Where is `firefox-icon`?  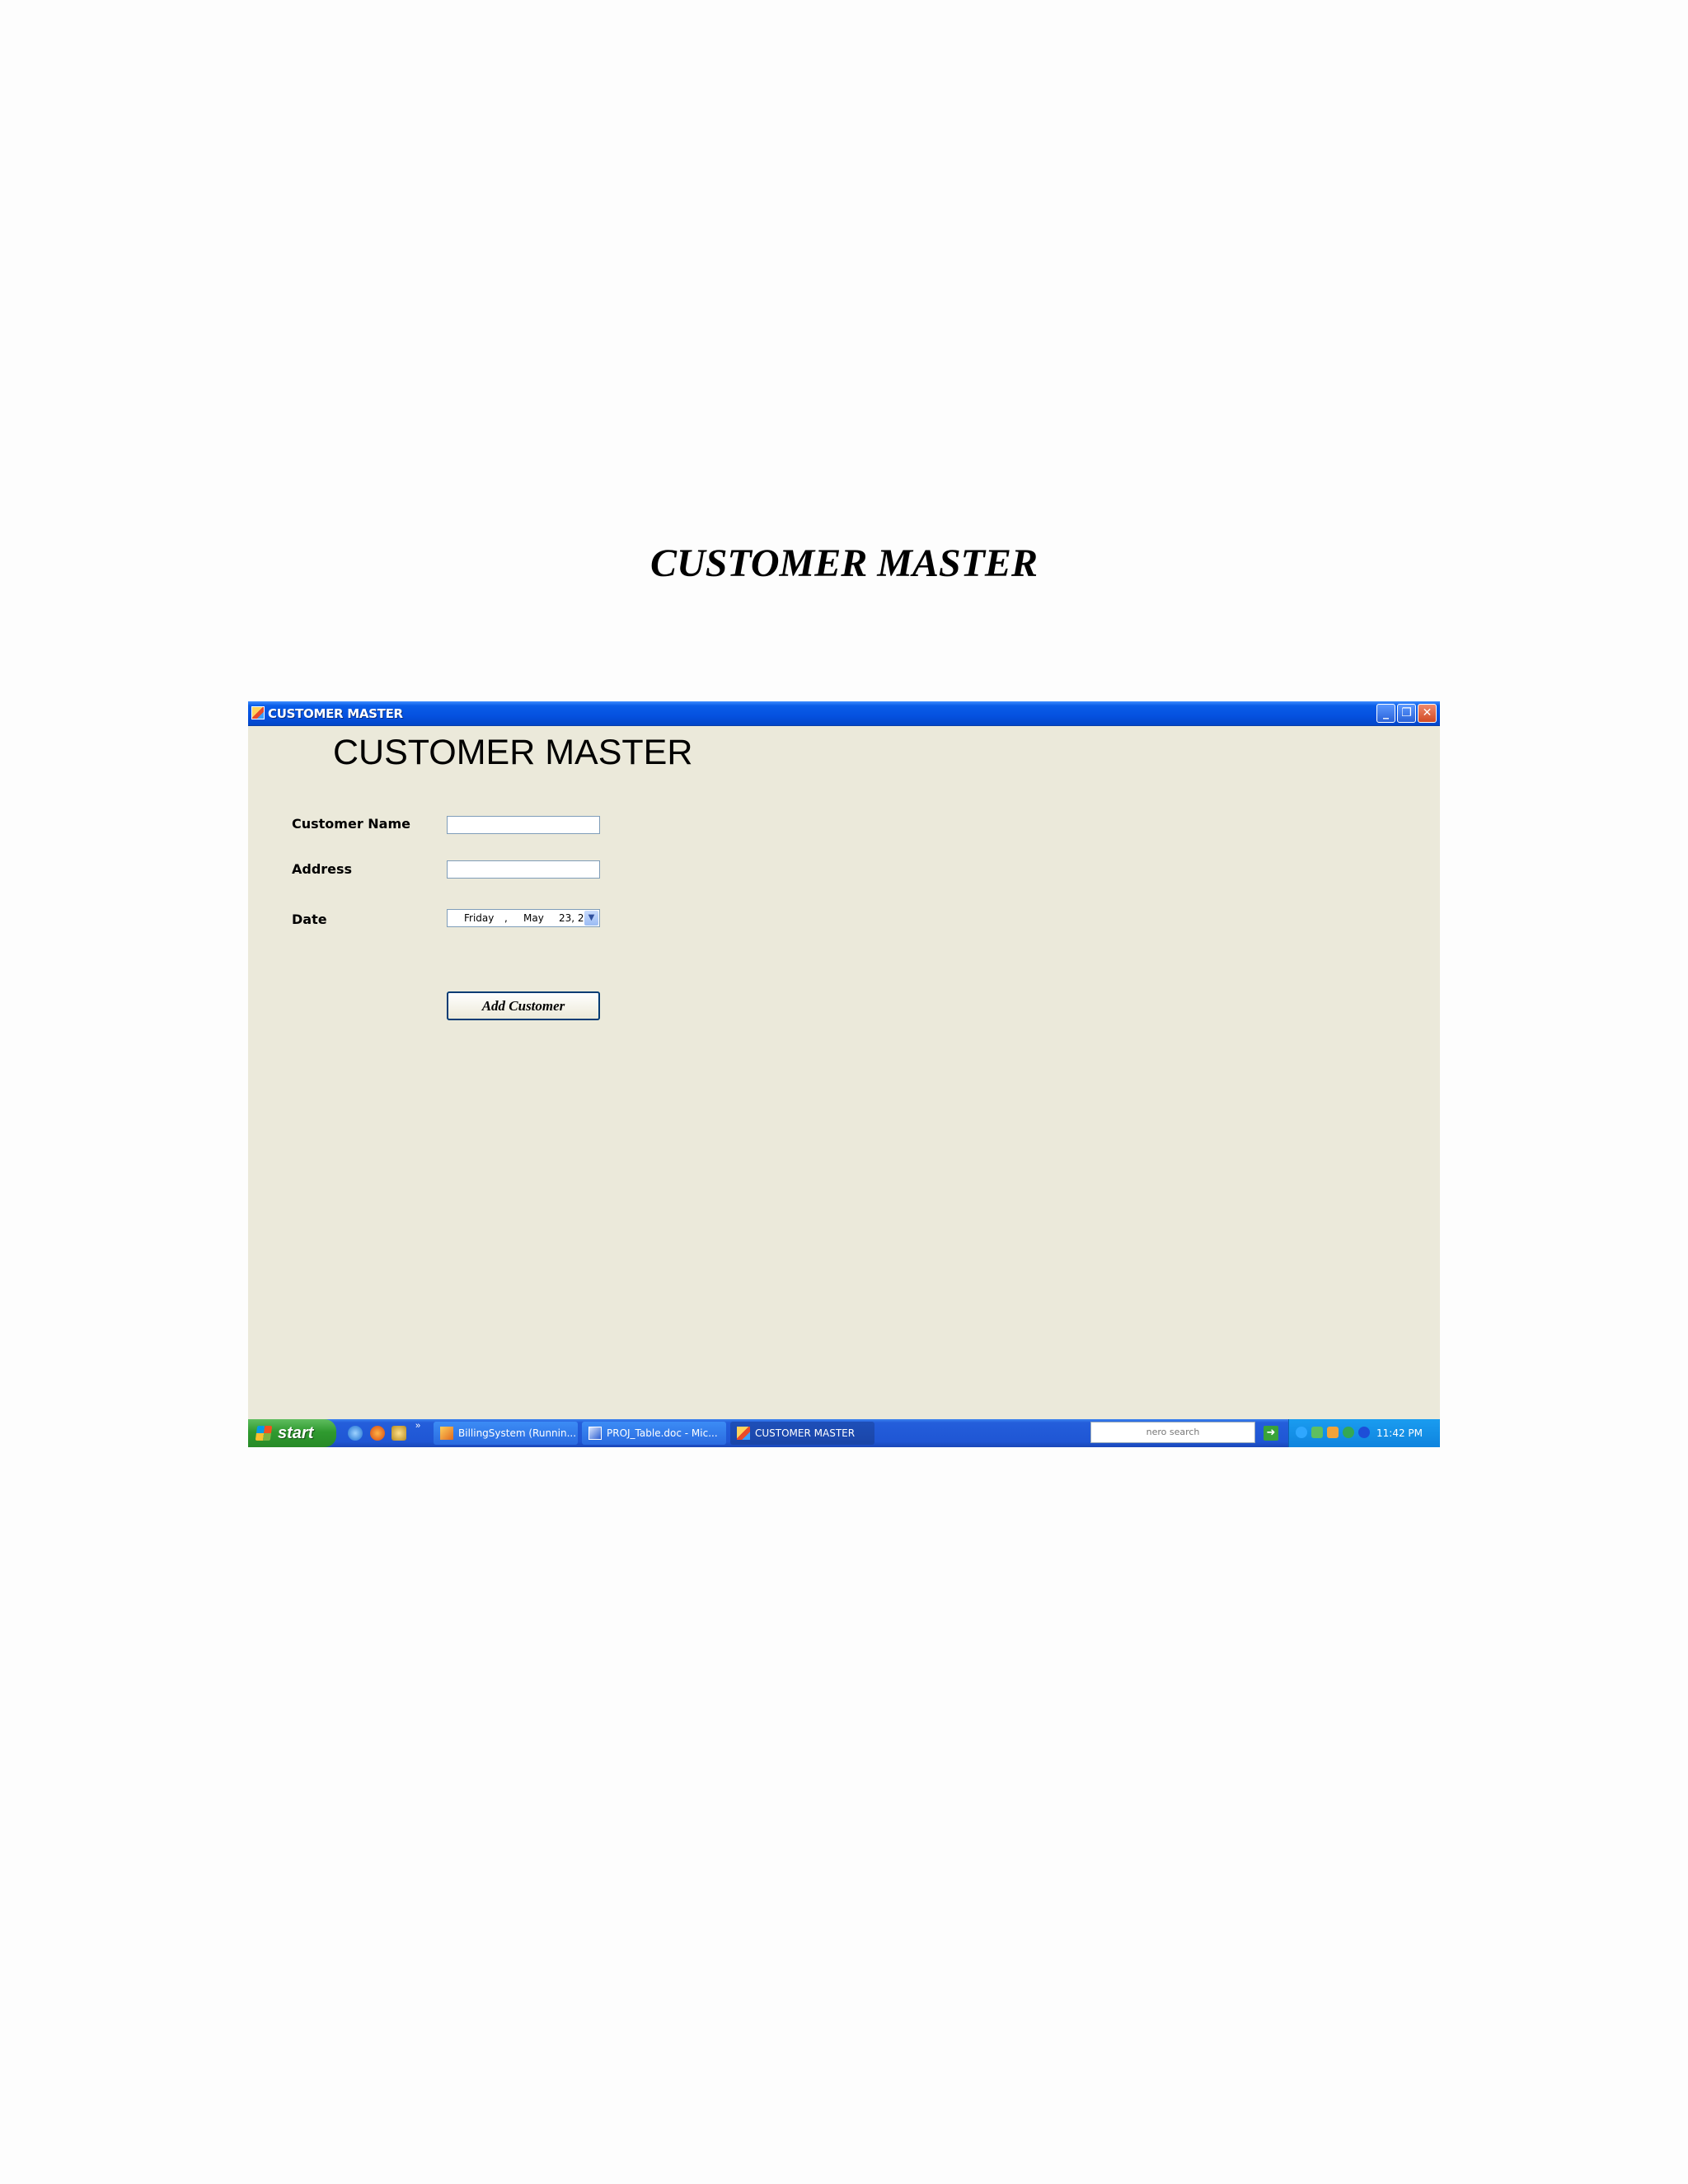
firefox-icon is located at coordinates (378, 1433).